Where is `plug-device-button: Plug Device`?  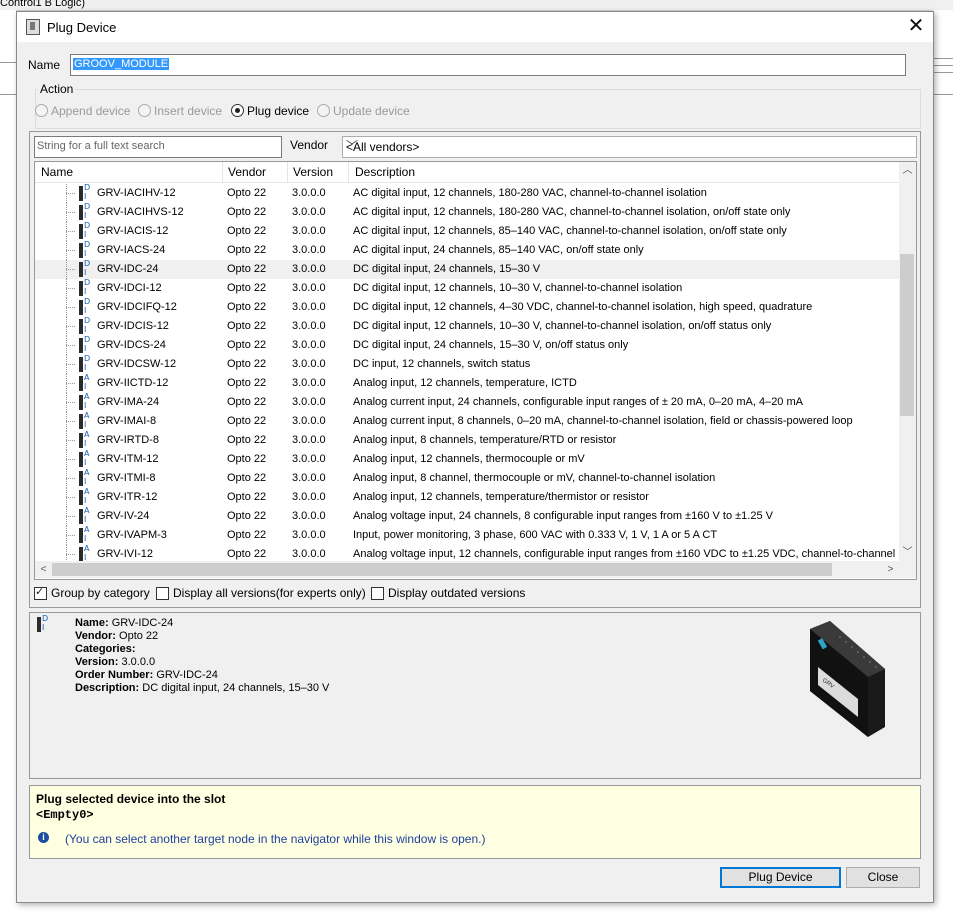
plug-device-button: Plug Device is located at coordinates (780, 877).